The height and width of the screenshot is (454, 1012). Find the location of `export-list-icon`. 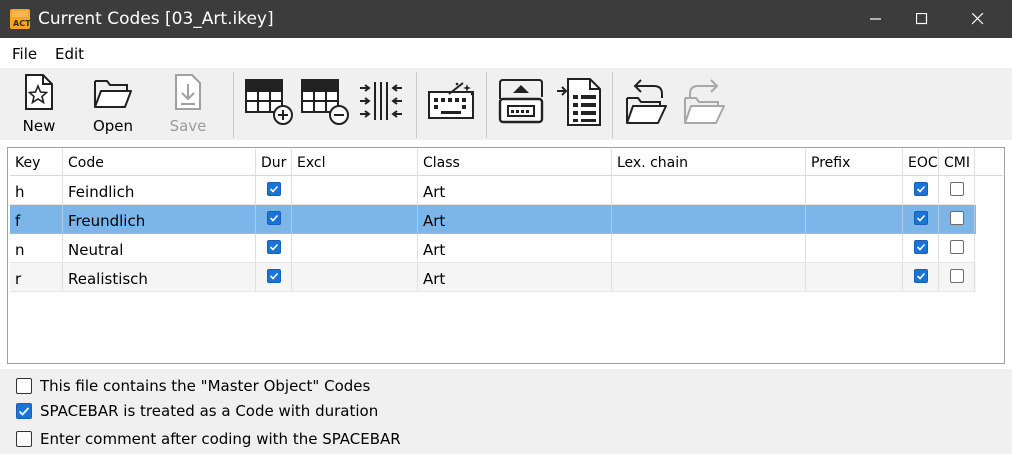

export-list-icon is located at coordinates (579, 102).